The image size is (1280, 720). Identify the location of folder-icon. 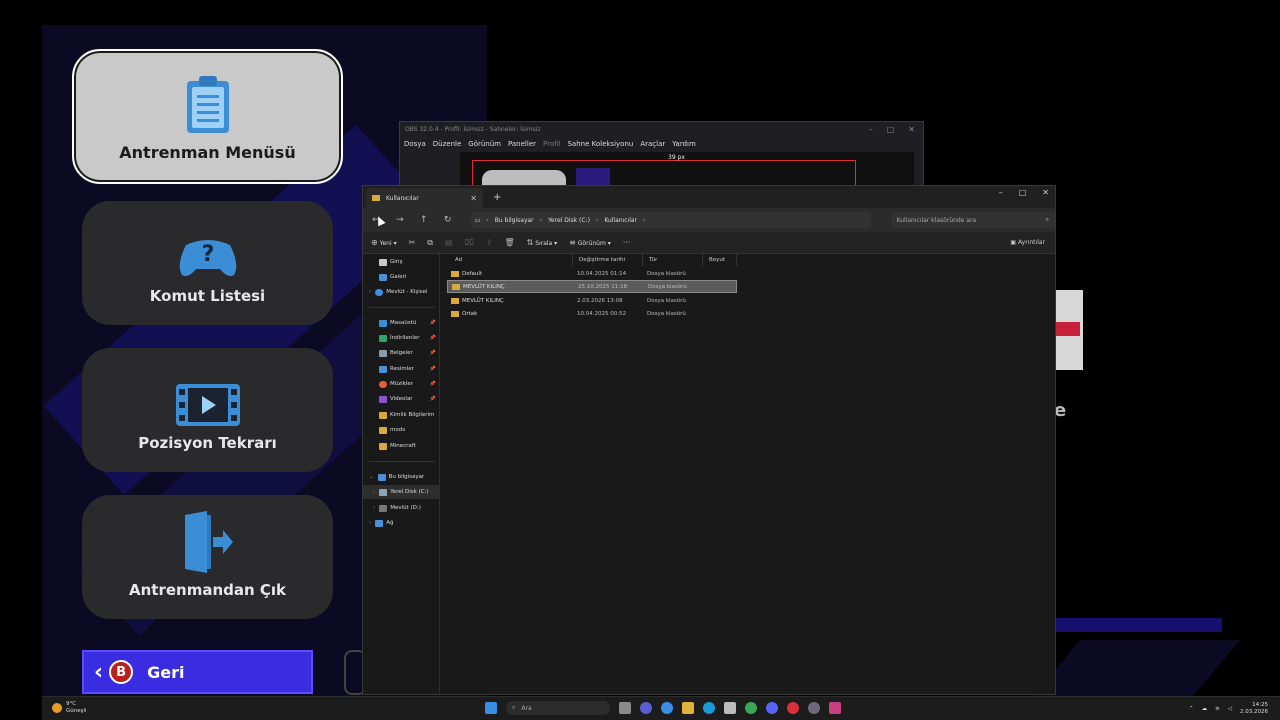
(383, 415).